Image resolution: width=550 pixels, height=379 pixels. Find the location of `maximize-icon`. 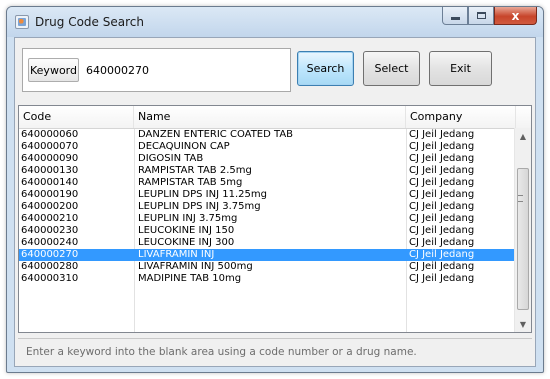

maximize-icon is located at coordinates (481, 15).